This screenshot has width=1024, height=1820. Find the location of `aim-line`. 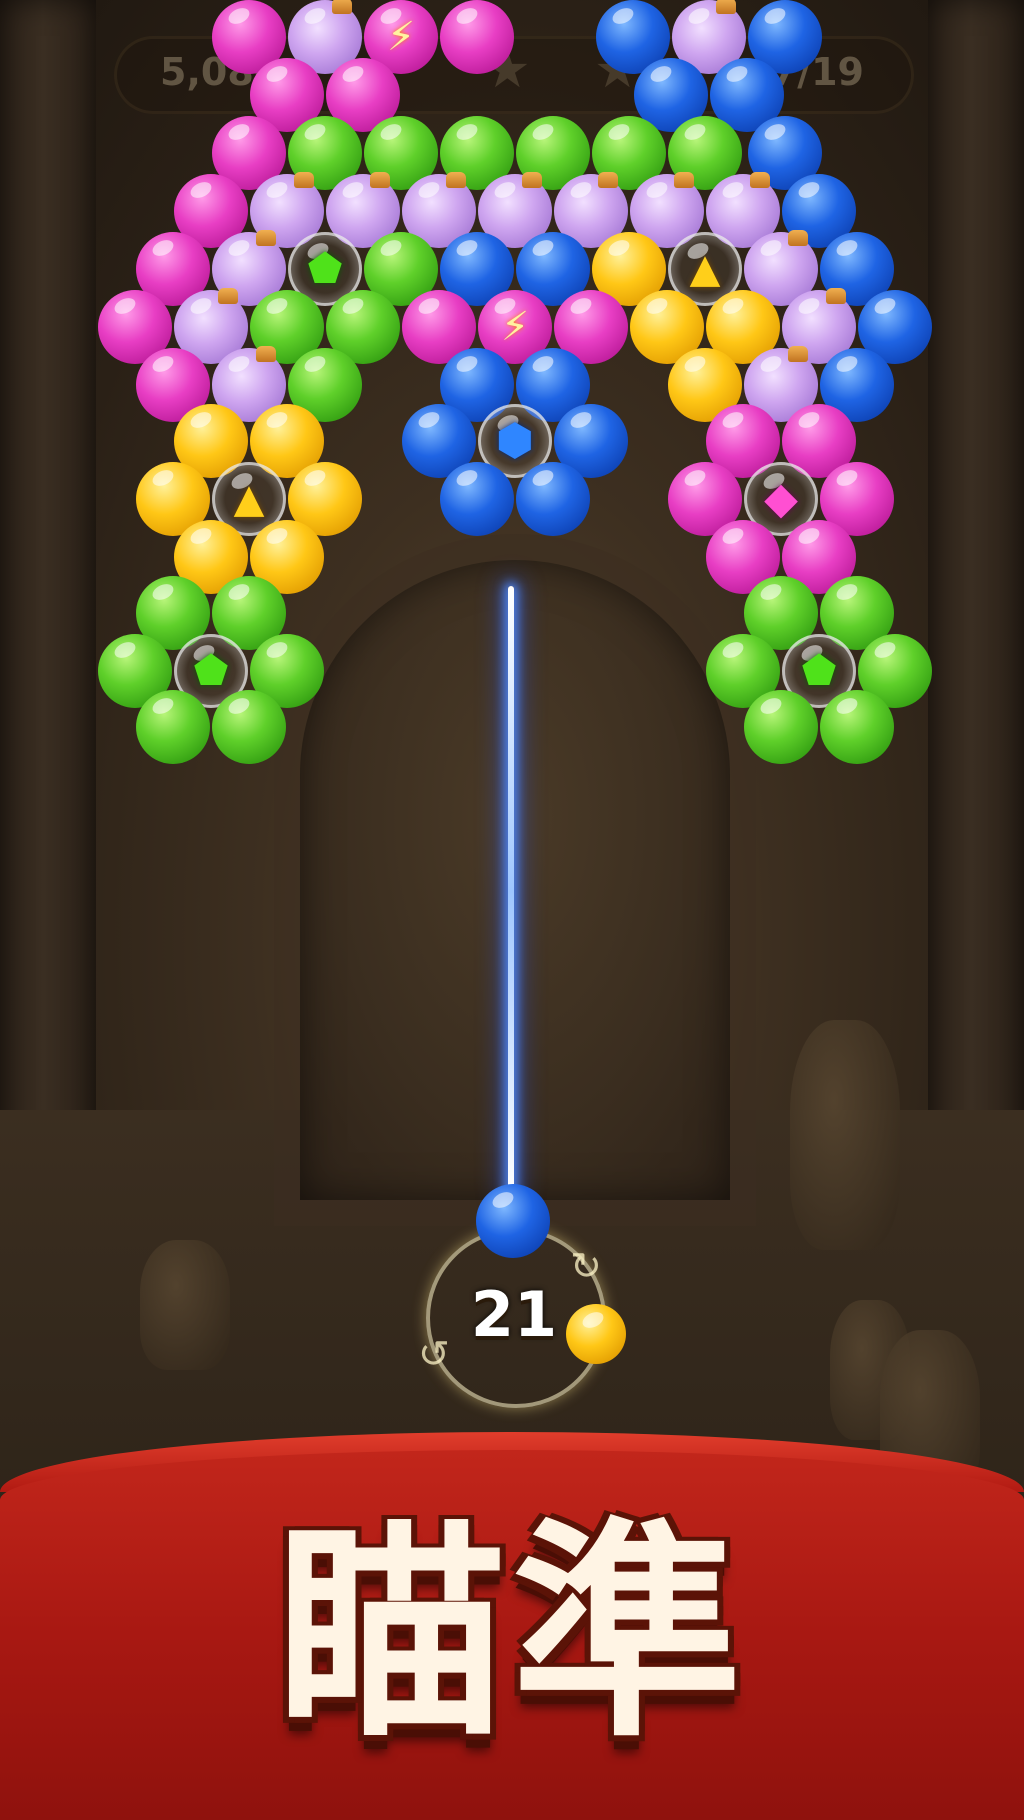

aim-line is located at coordinates (511, 891).